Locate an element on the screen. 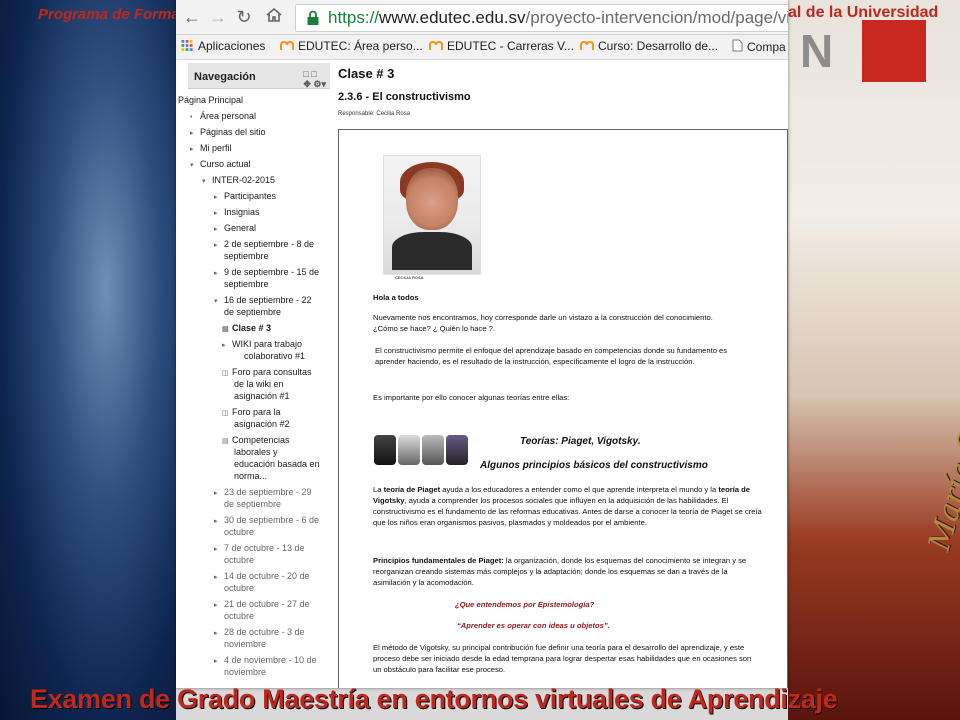 Image resolution: width=960 pixels, height=720 pixels. nav-item-label: septiembre is located at coordinates (246, 284).